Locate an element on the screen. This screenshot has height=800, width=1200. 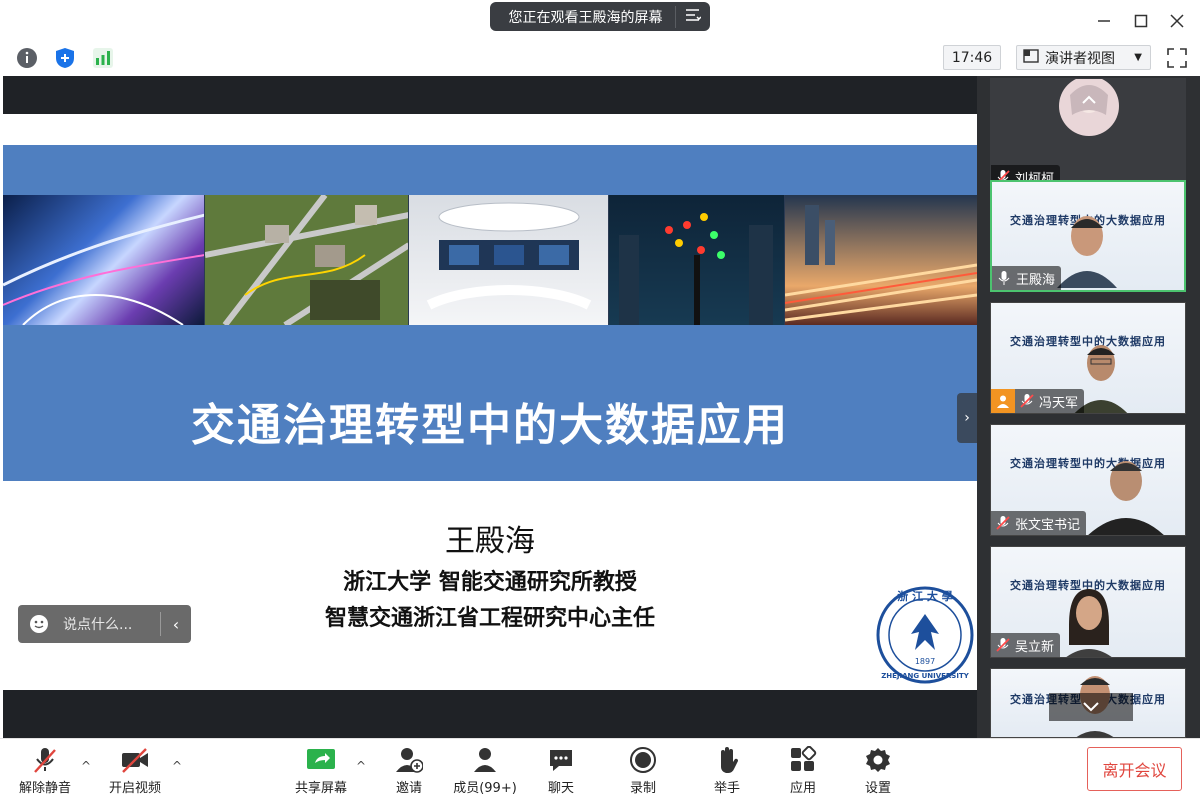
participant-name: 王殿海 is located at coordinates (1036, 280).